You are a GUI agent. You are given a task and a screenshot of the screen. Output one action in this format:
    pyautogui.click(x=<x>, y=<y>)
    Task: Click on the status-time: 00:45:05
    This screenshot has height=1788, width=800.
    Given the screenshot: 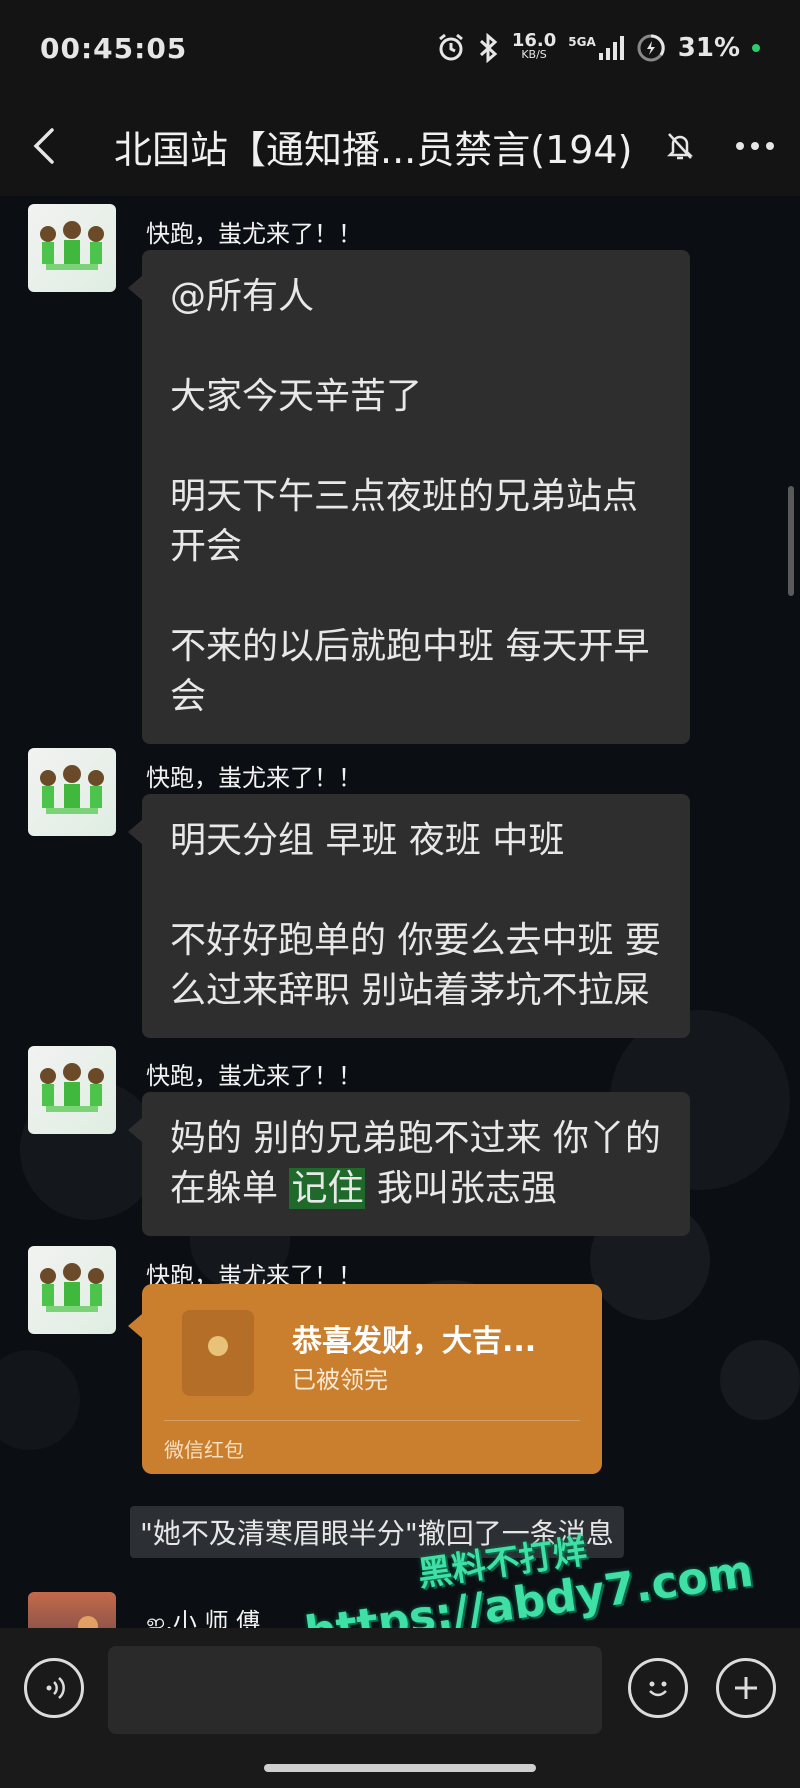 What is the action you would take?
    pyautogui.click(x=114, y=48)
    